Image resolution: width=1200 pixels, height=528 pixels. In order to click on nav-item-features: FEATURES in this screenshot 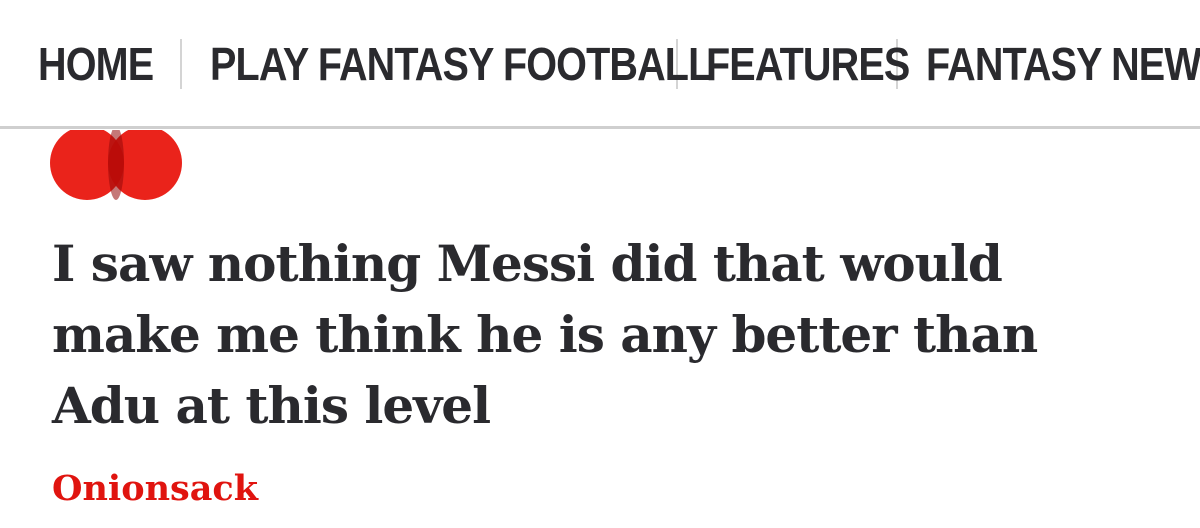, I will do `click(808, 64)`.